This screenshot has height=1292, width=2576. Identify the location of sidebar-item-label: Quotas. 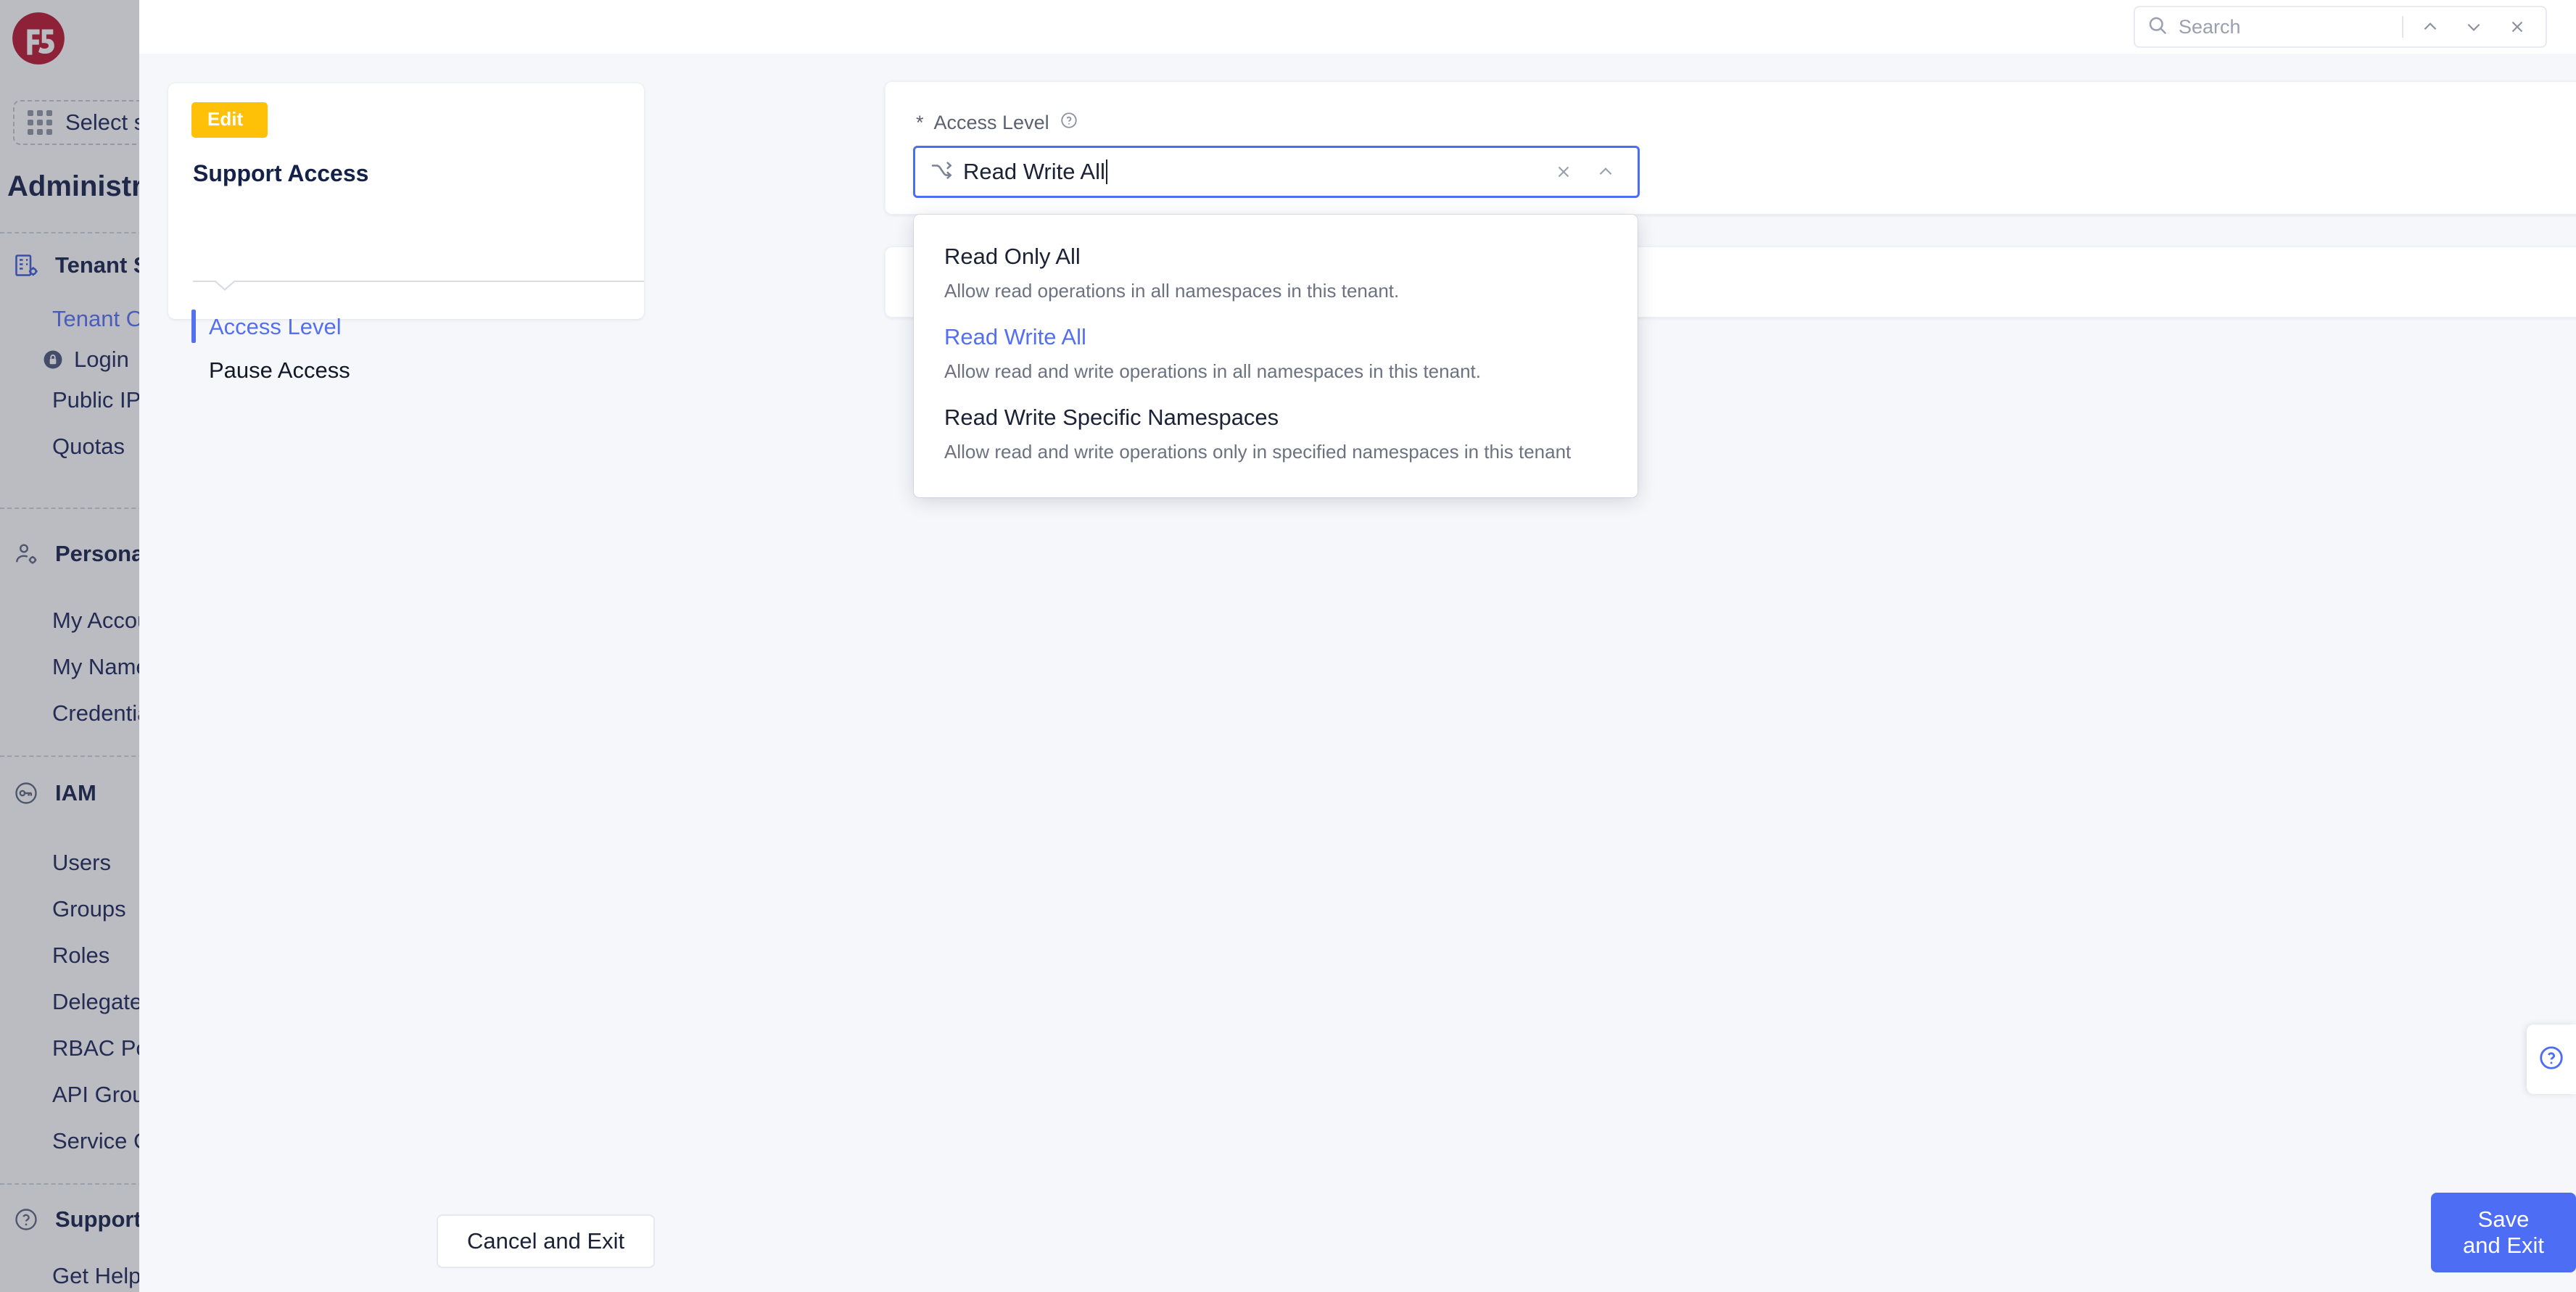
(88, 446).